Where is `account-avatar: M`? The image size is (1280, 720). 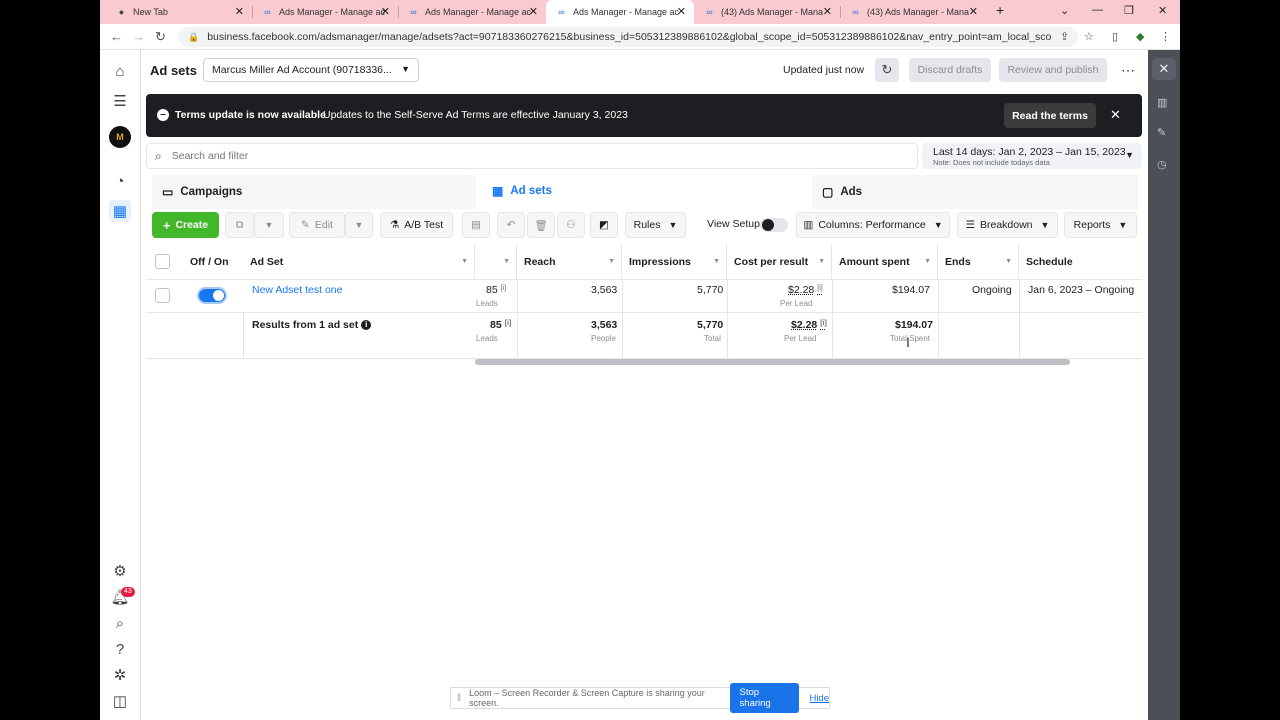 account-avatar: M is located at coordinates (120, 137).